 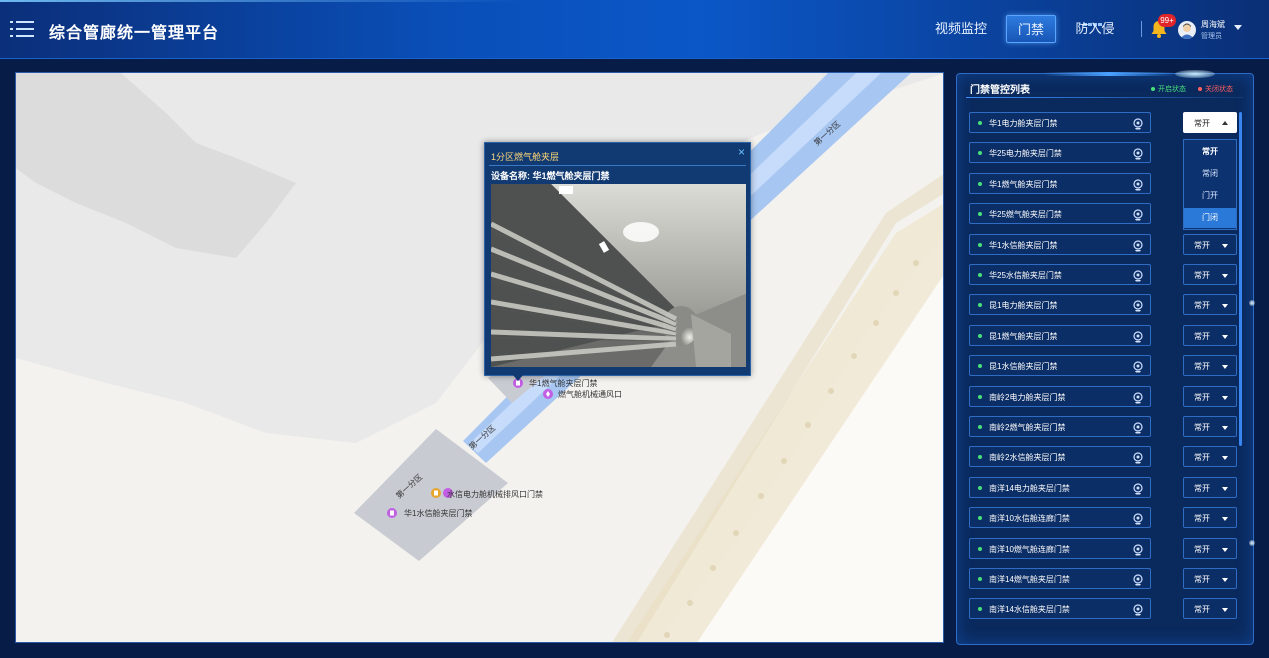 I want to click on door-list-row: 华25燃气舱夹层门禁, so click(x=1060, y=213).